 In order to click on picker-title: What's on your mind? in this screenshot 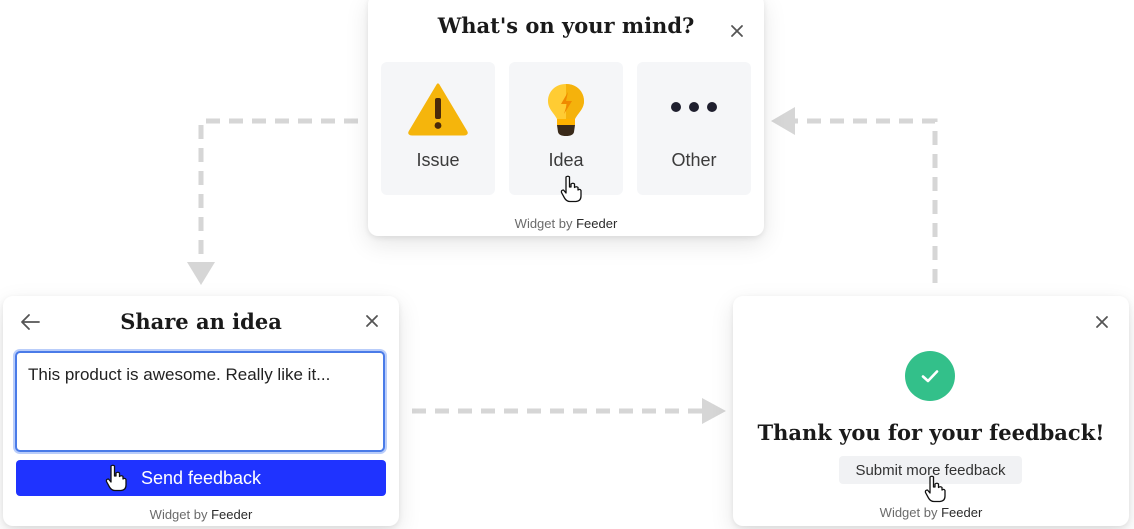, I will do `click(566, 25)`.